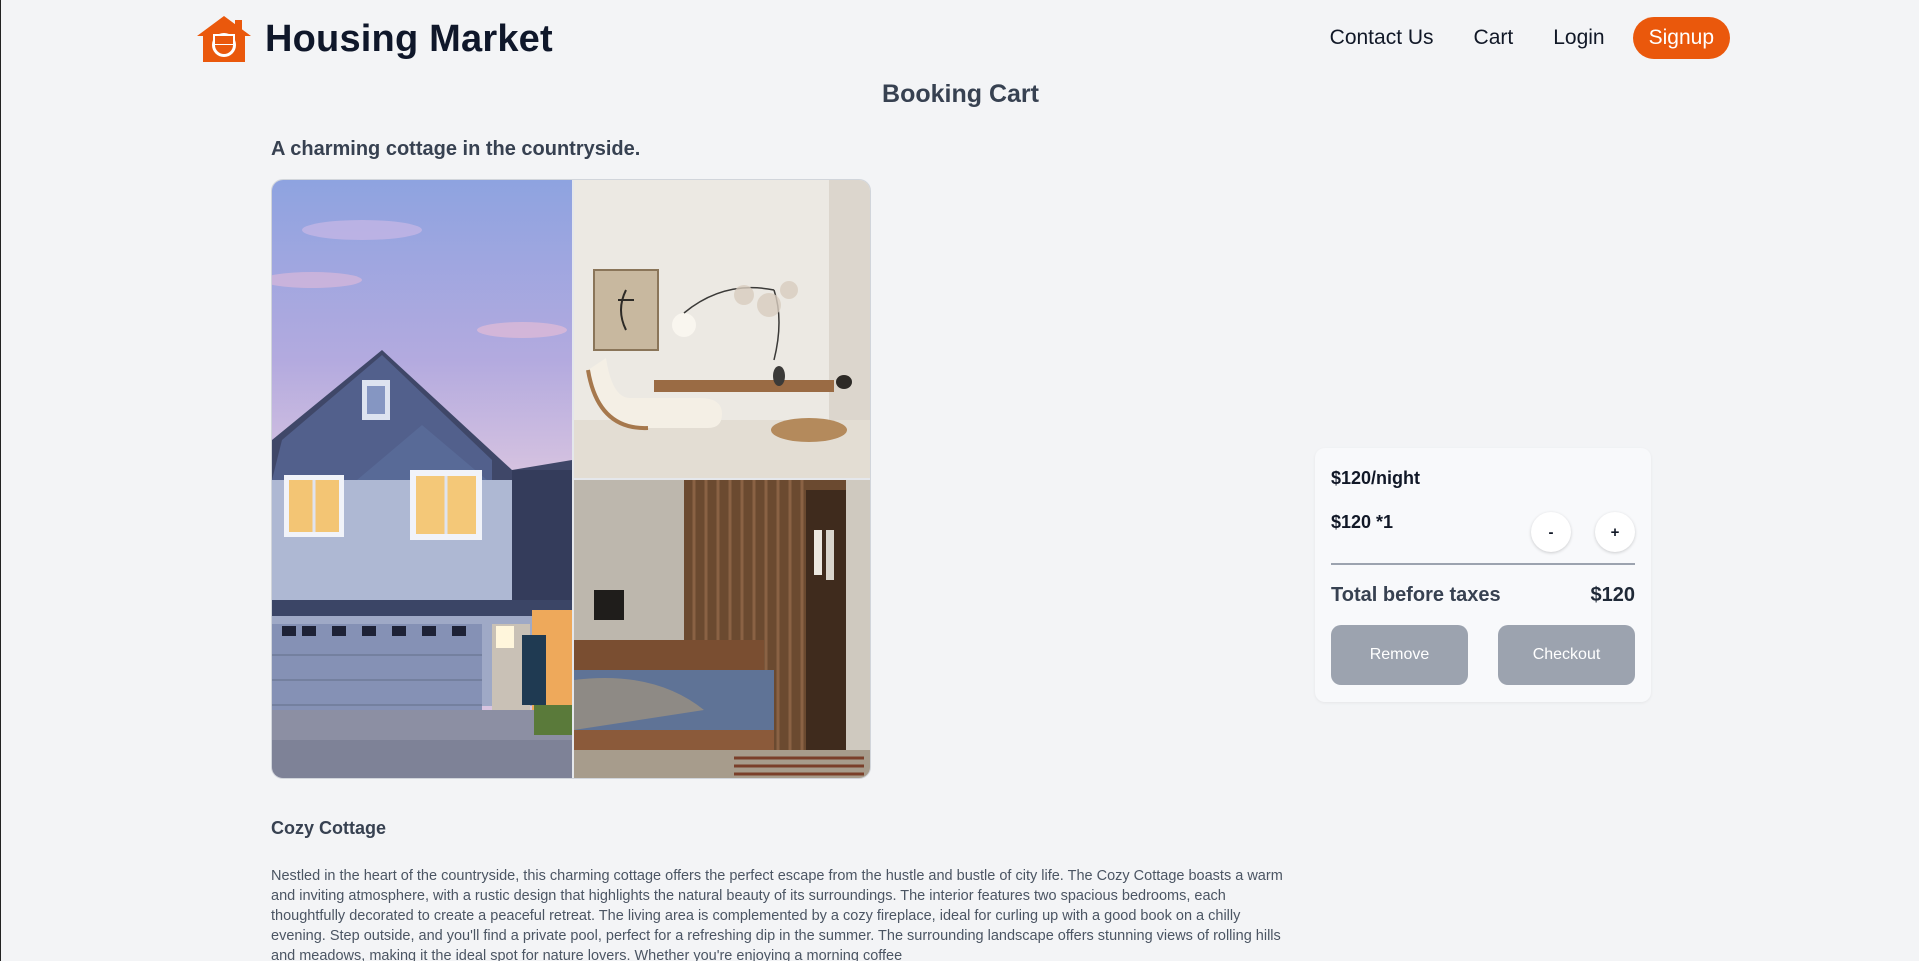  Describe the element at coordinates (1494, 38) in the screenshot. I see `nav-cart: Cart` at that location.